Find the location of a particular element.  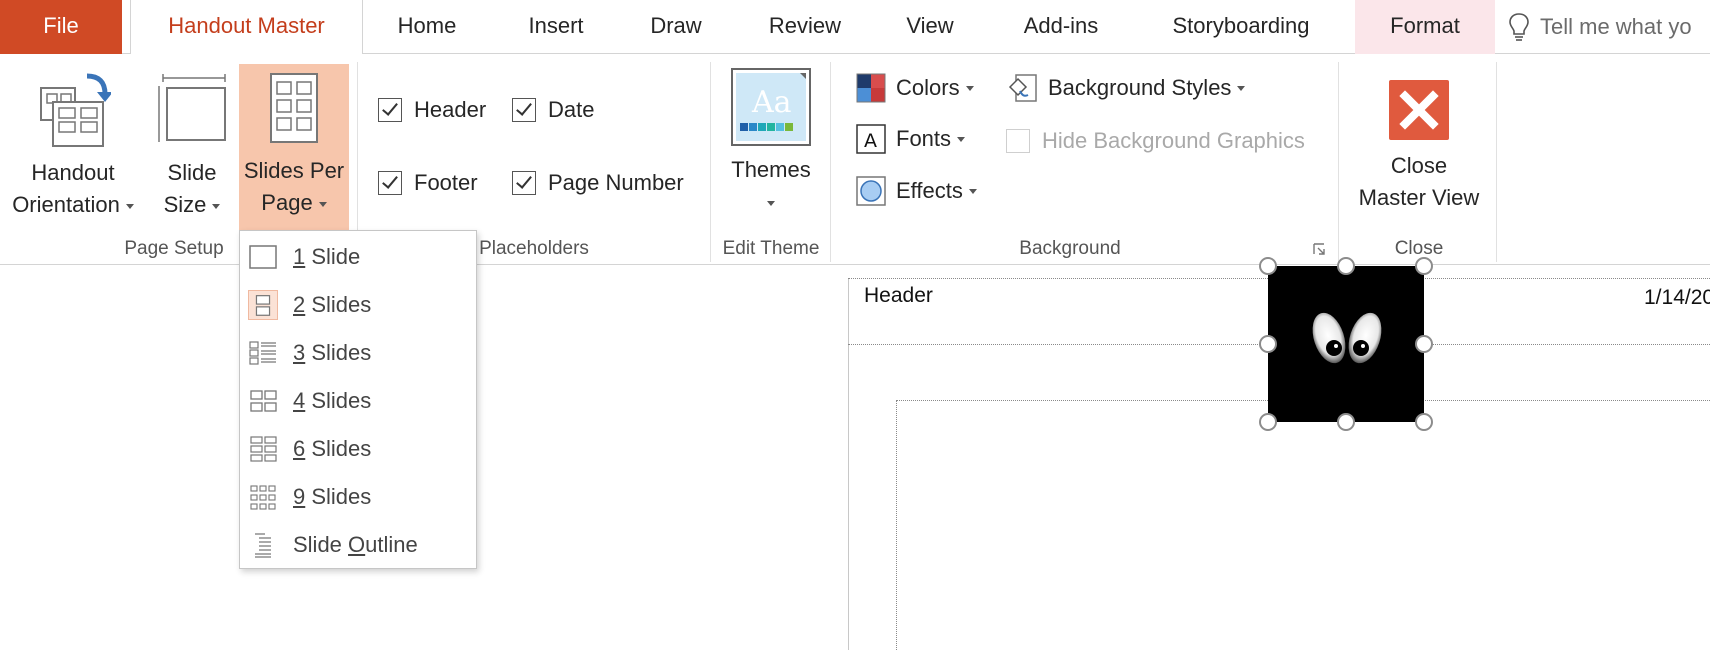

outline-icon is located at coordinates (263, 545).